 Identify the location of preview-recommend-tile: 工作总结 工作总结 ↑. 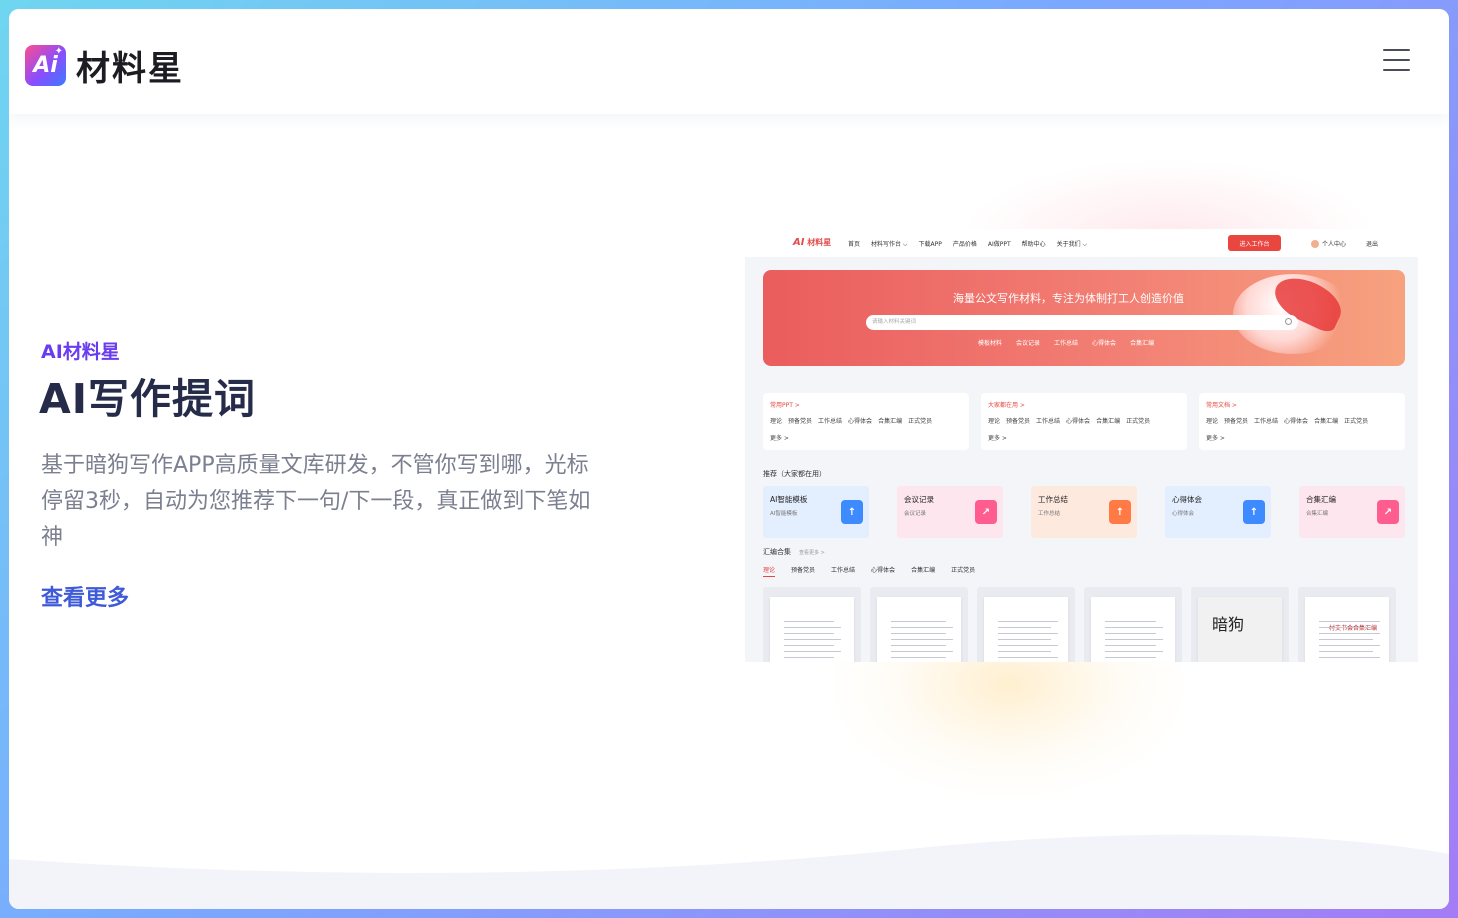
(1084, 512).